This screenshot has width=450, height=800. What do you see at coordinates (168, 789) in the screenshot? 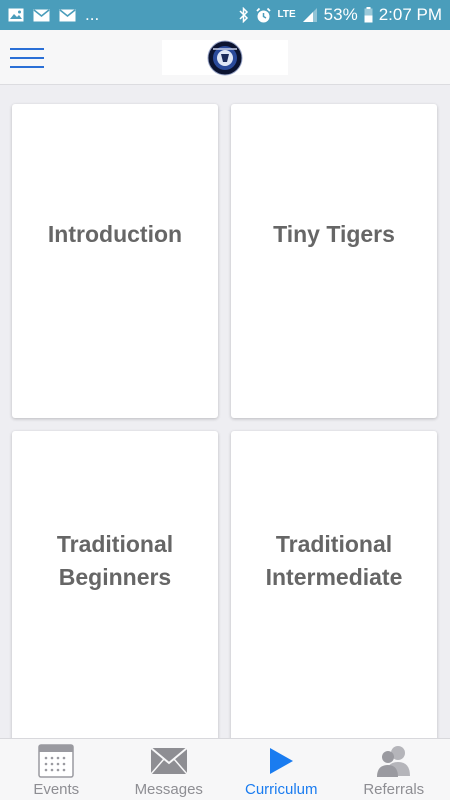
I see `tab-label: Messages` at bounding box center [168, 789].